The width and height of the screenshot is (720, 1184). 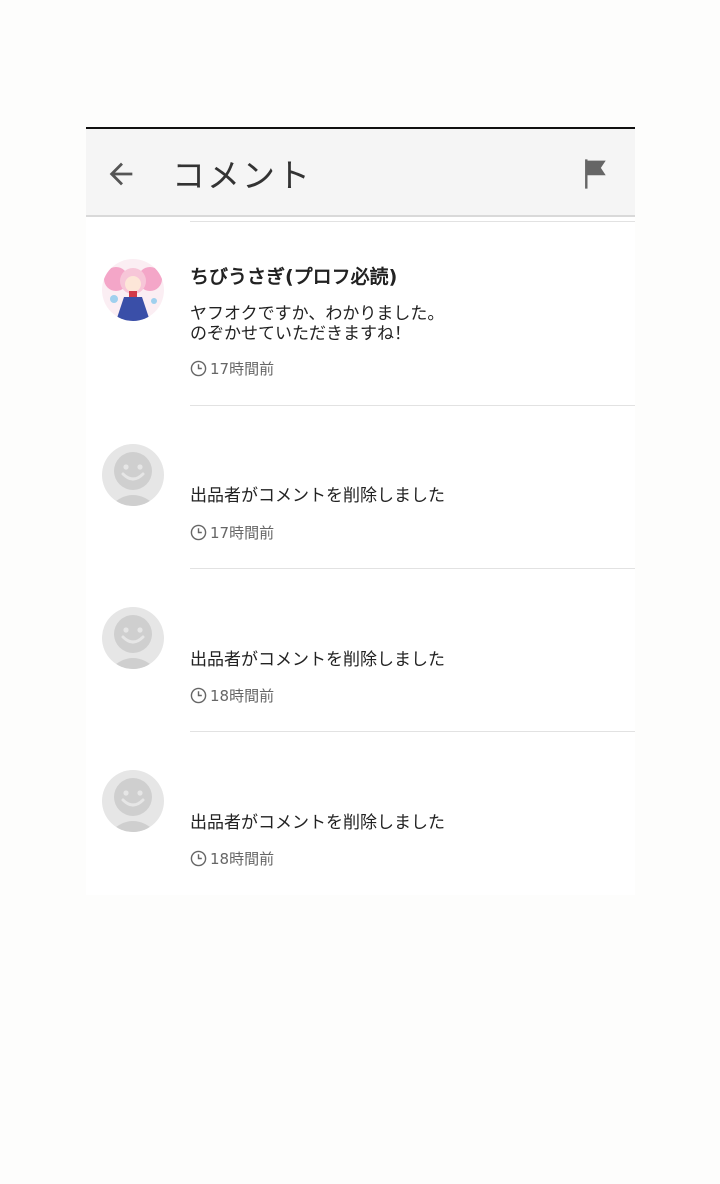 I want to click on user-avatar, so click(x=133, y=290).